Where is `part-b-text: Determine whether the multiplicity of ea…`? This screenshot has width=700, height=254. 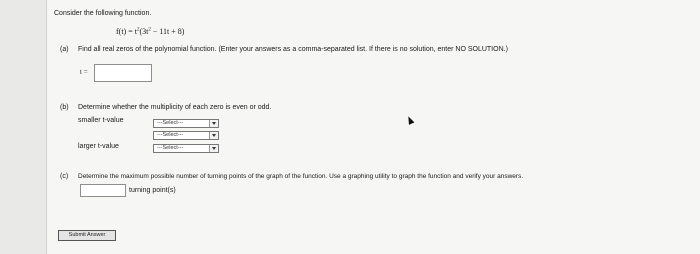 part-b-text: Determine whether the multiplicity of ea… is located at coordinates (175, 107).